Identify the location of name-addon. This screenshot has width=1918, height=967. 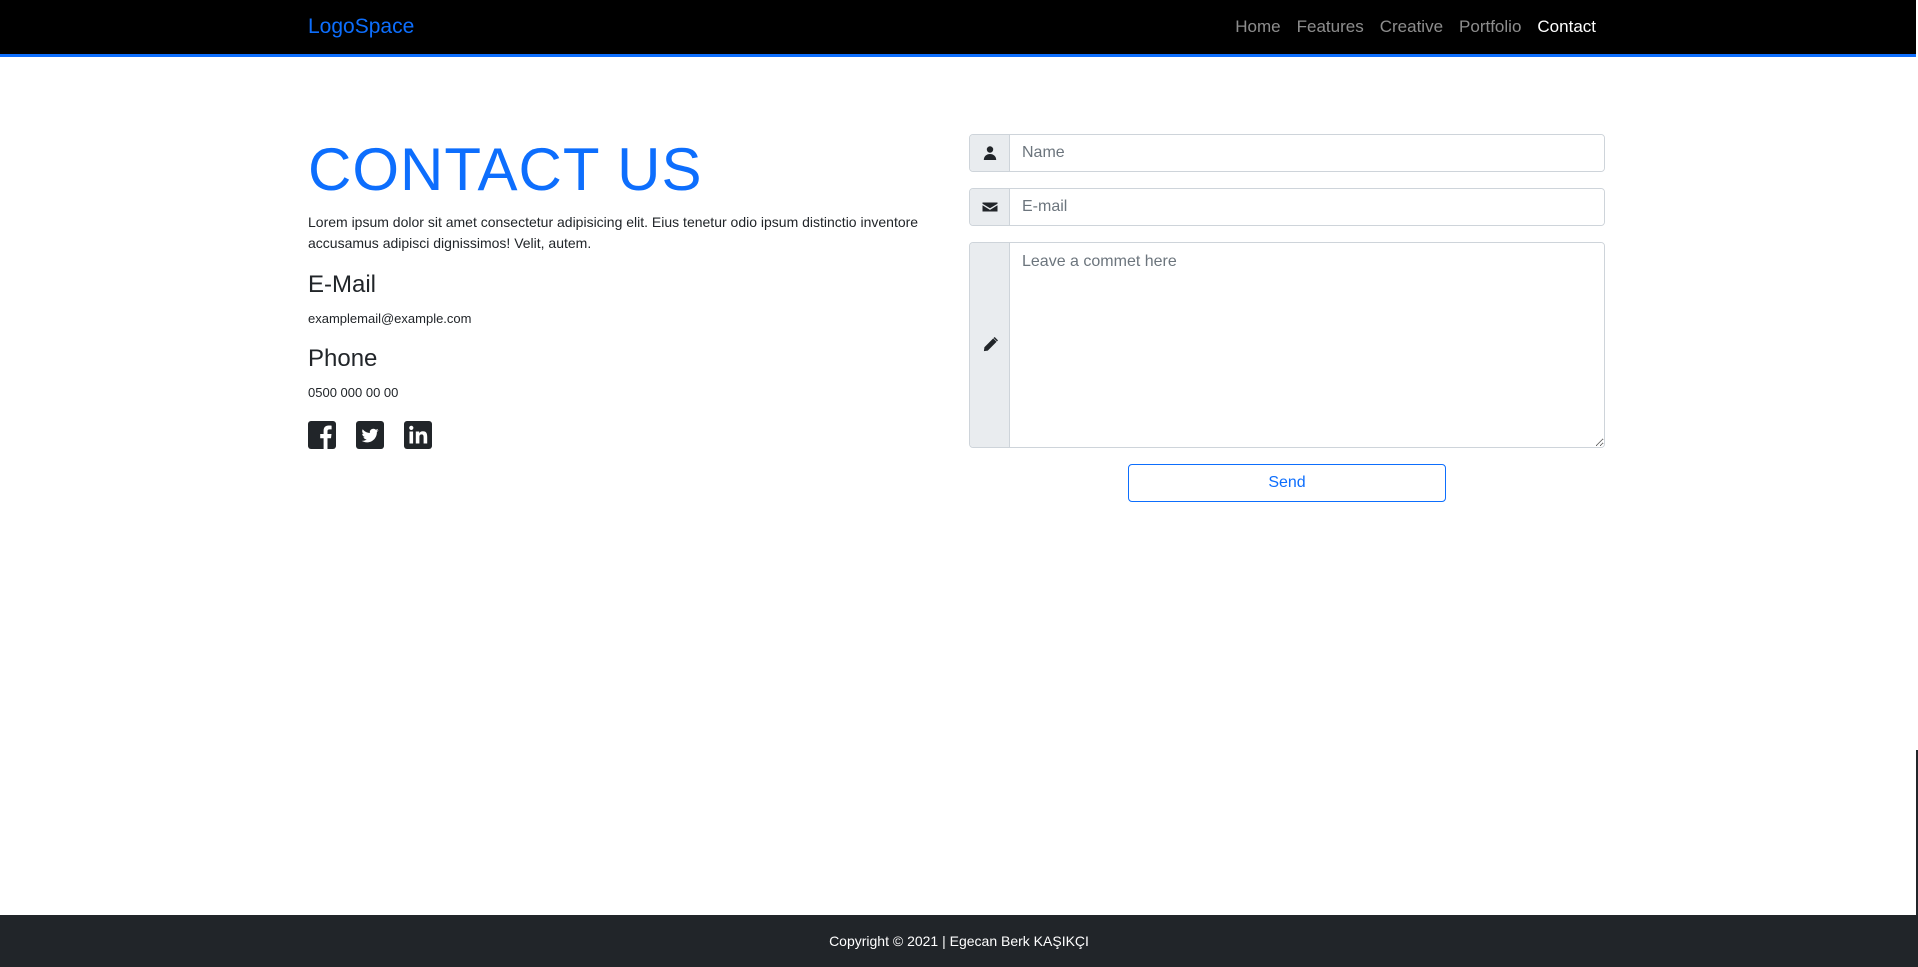
(990, 153).